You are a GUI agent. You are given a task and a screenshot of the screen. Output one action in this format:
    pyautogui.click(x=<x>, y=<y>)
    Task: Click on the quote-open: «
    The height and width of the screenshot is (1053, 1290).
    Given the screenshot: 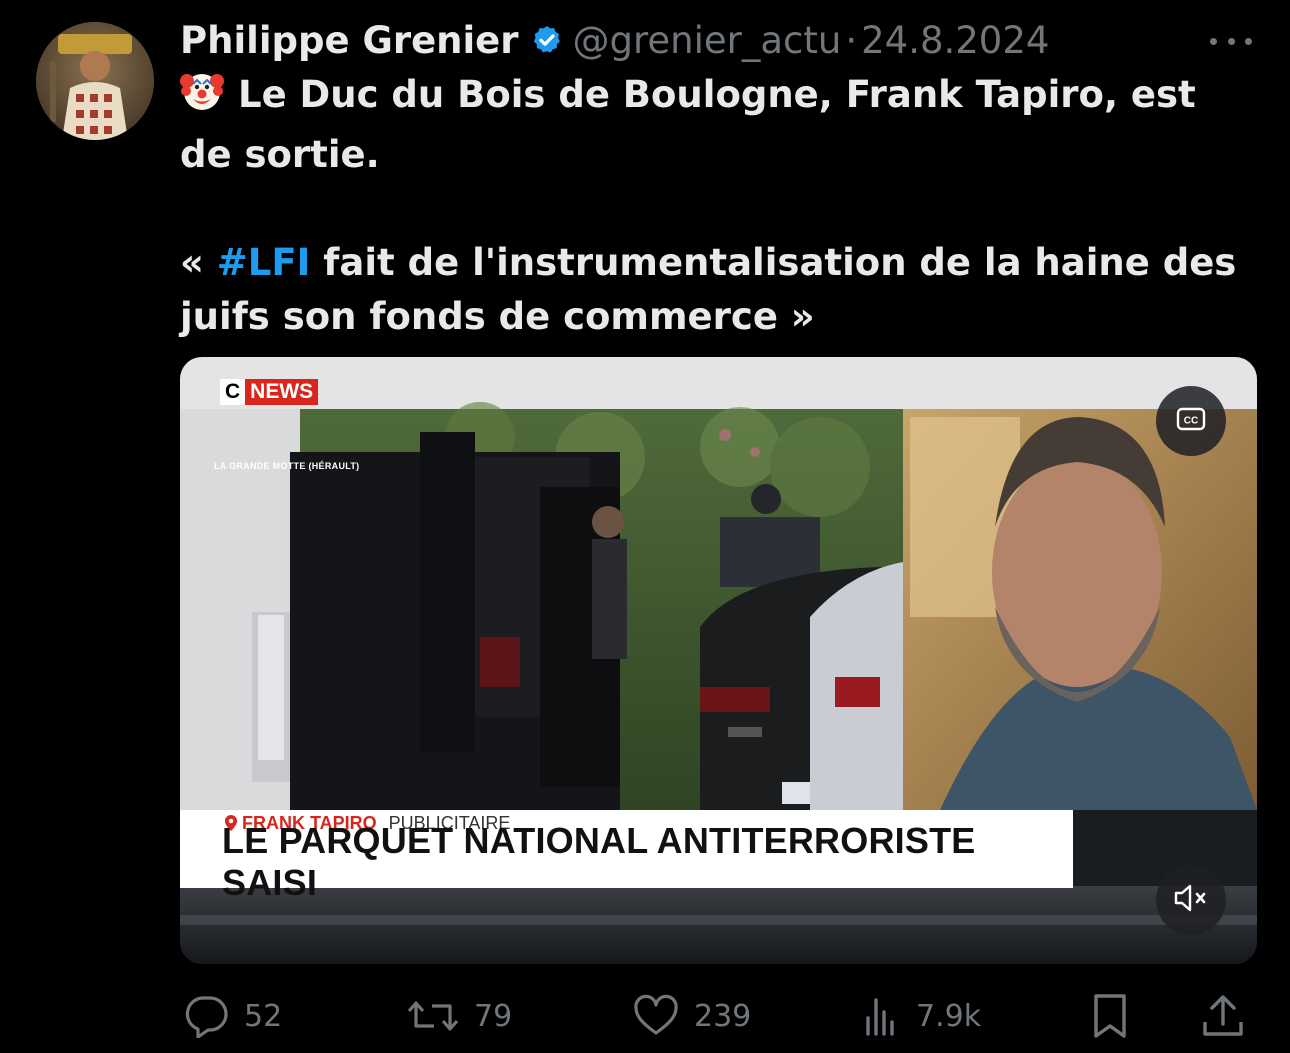 What is the action you would take?
    pyautogui.click(x=198, y=262)
    